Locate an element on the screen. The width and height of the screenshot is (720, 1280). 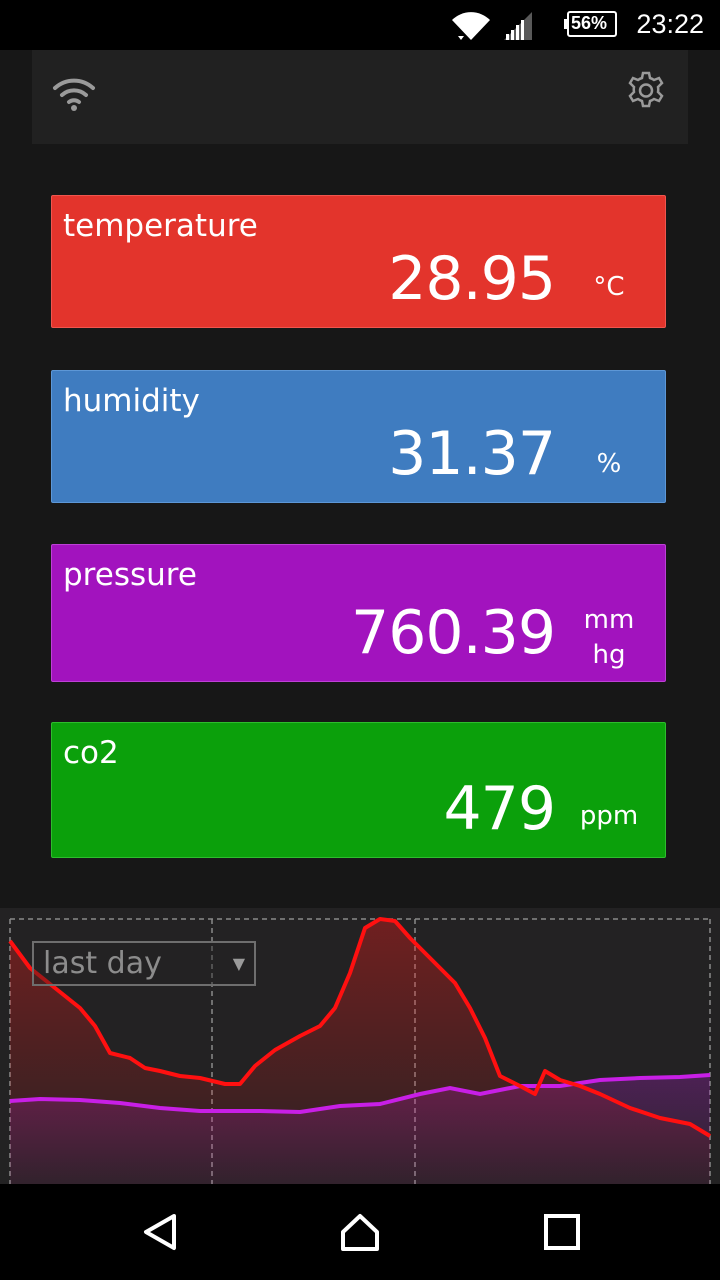
battery-icon: 56% is located at coordinates (590, 24).